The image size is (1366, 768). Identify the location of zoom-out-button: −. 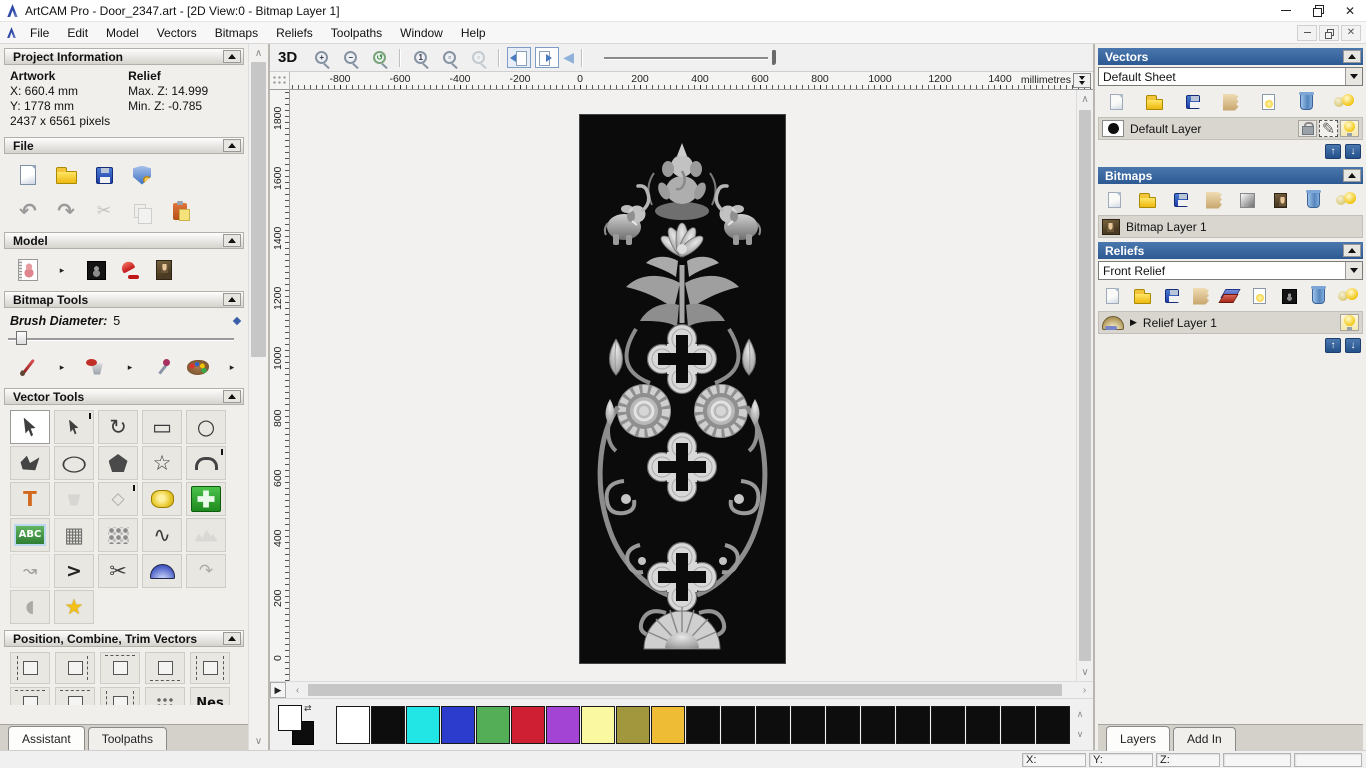
(350, 58).